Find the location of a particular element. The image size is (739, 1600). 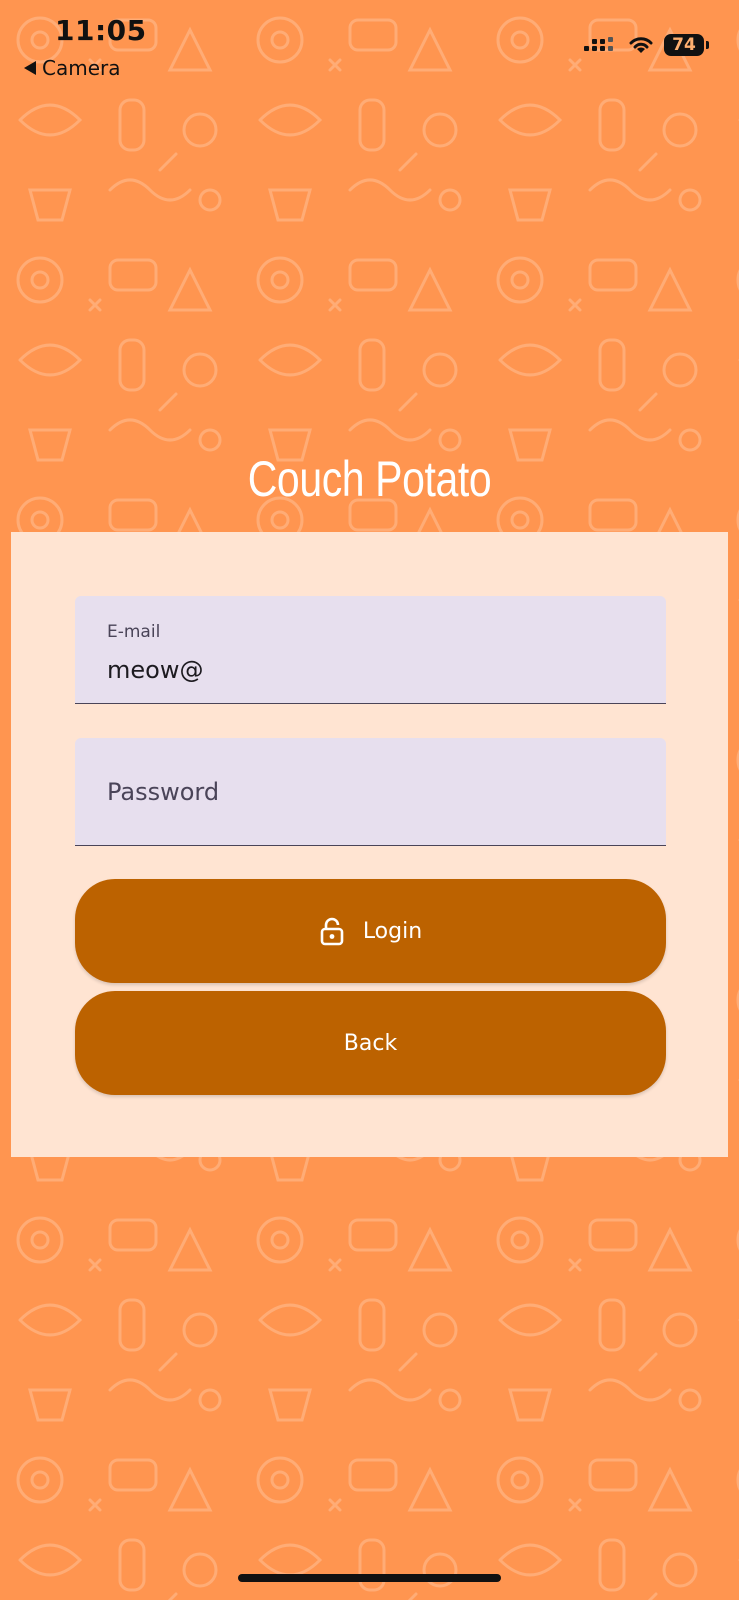

lock-icon is located at coordinates (332, 931).